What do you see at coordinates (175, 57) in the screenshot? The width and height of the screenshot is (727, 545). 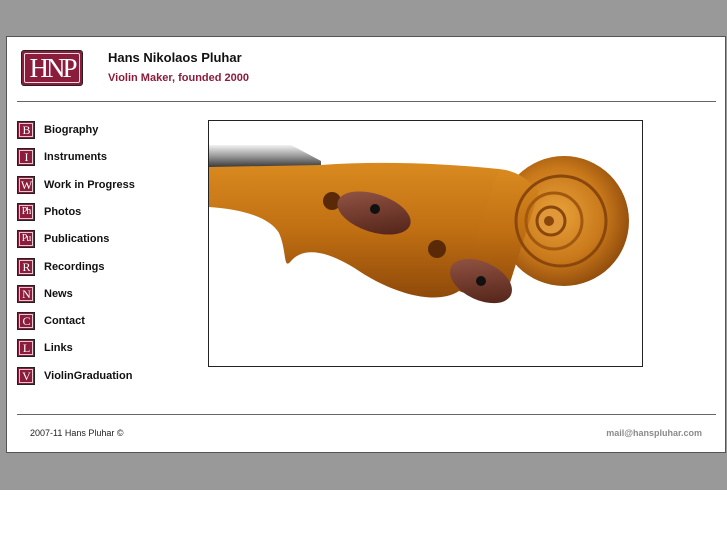 I see `site-title: Hans Nikolaos Pluhar` at bounding box center [175, 57].